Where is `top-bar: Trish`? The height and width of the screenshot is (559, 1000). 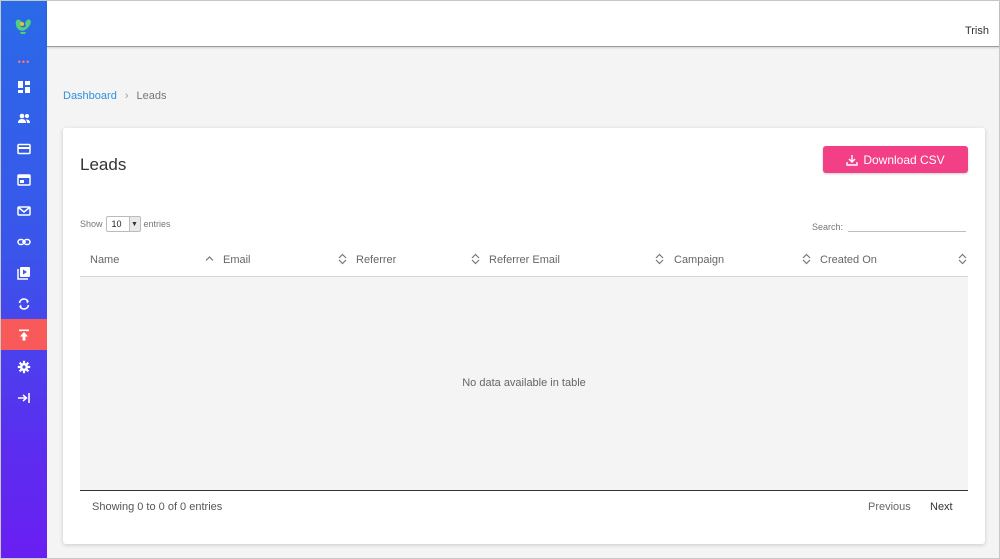
top-bar: Trish is located at coordinates (523, 24).